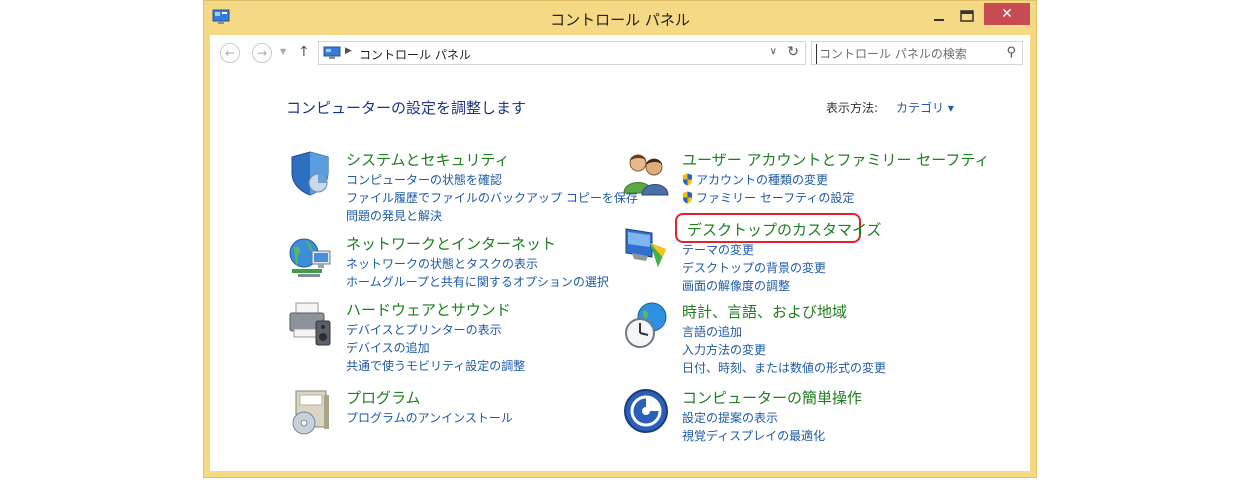 The image size is (1240, 482). What do you see at coordinates (428, 159) in the screenshot?
I see `category-title: システムとセキュリティ` at bounding box center [428, 159].